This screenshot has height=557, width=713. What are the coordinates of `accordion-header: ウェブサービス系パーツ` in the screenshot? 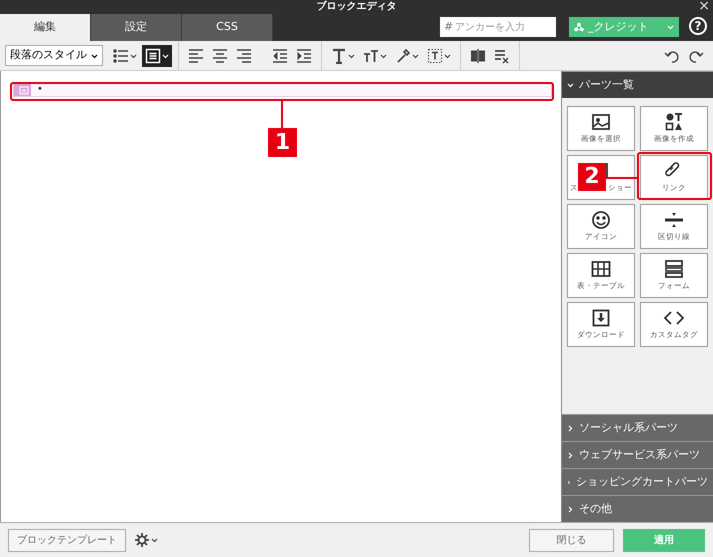 It's located at (637, 454).